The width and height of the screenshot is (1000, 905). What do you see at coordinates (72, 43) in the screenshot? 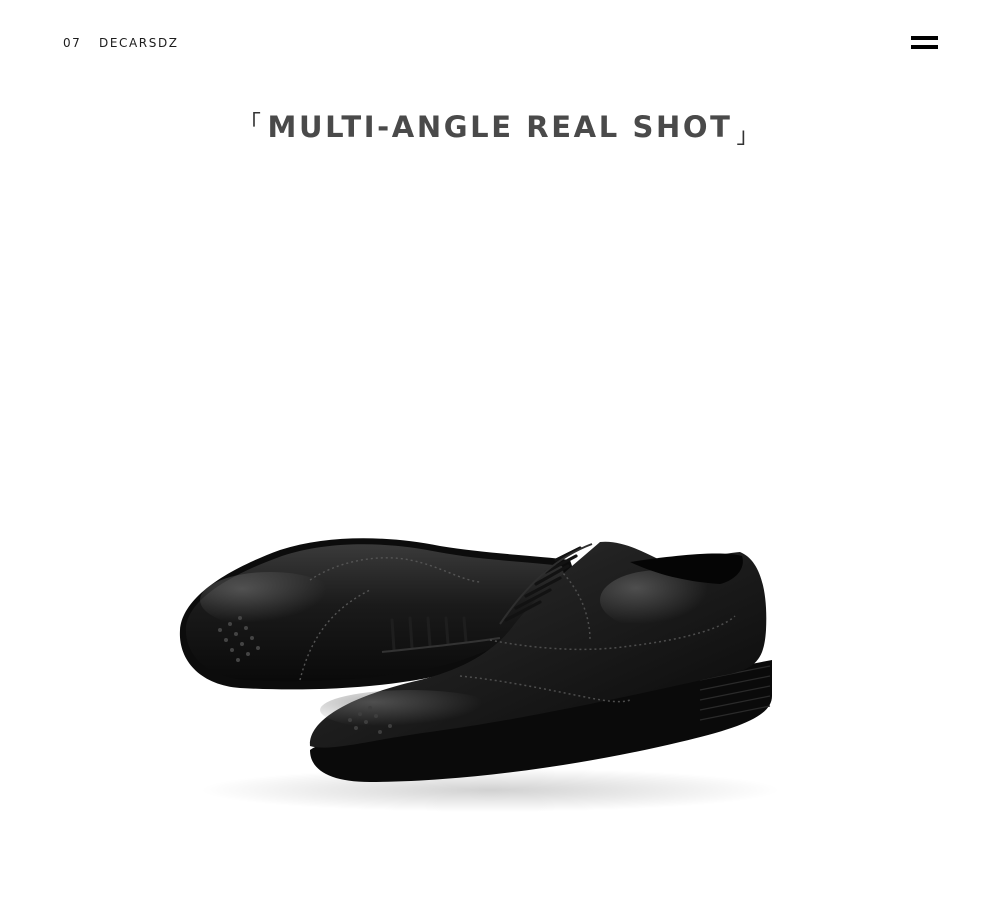
I see `page-number: 07` at bounding box center [72, 43].